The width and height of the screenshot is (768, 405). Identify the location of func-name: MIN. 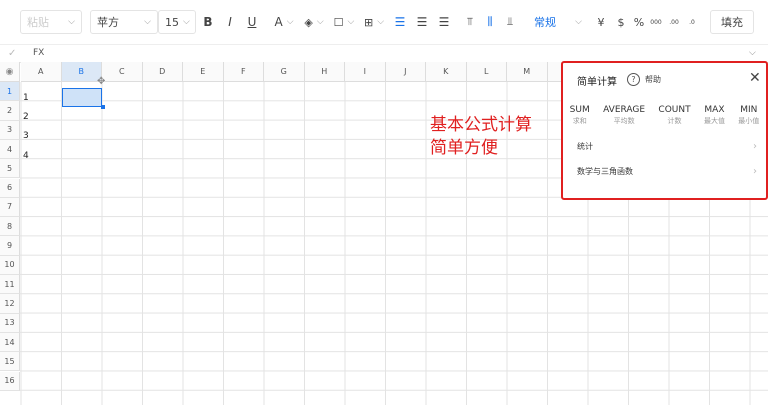
(749, 110).